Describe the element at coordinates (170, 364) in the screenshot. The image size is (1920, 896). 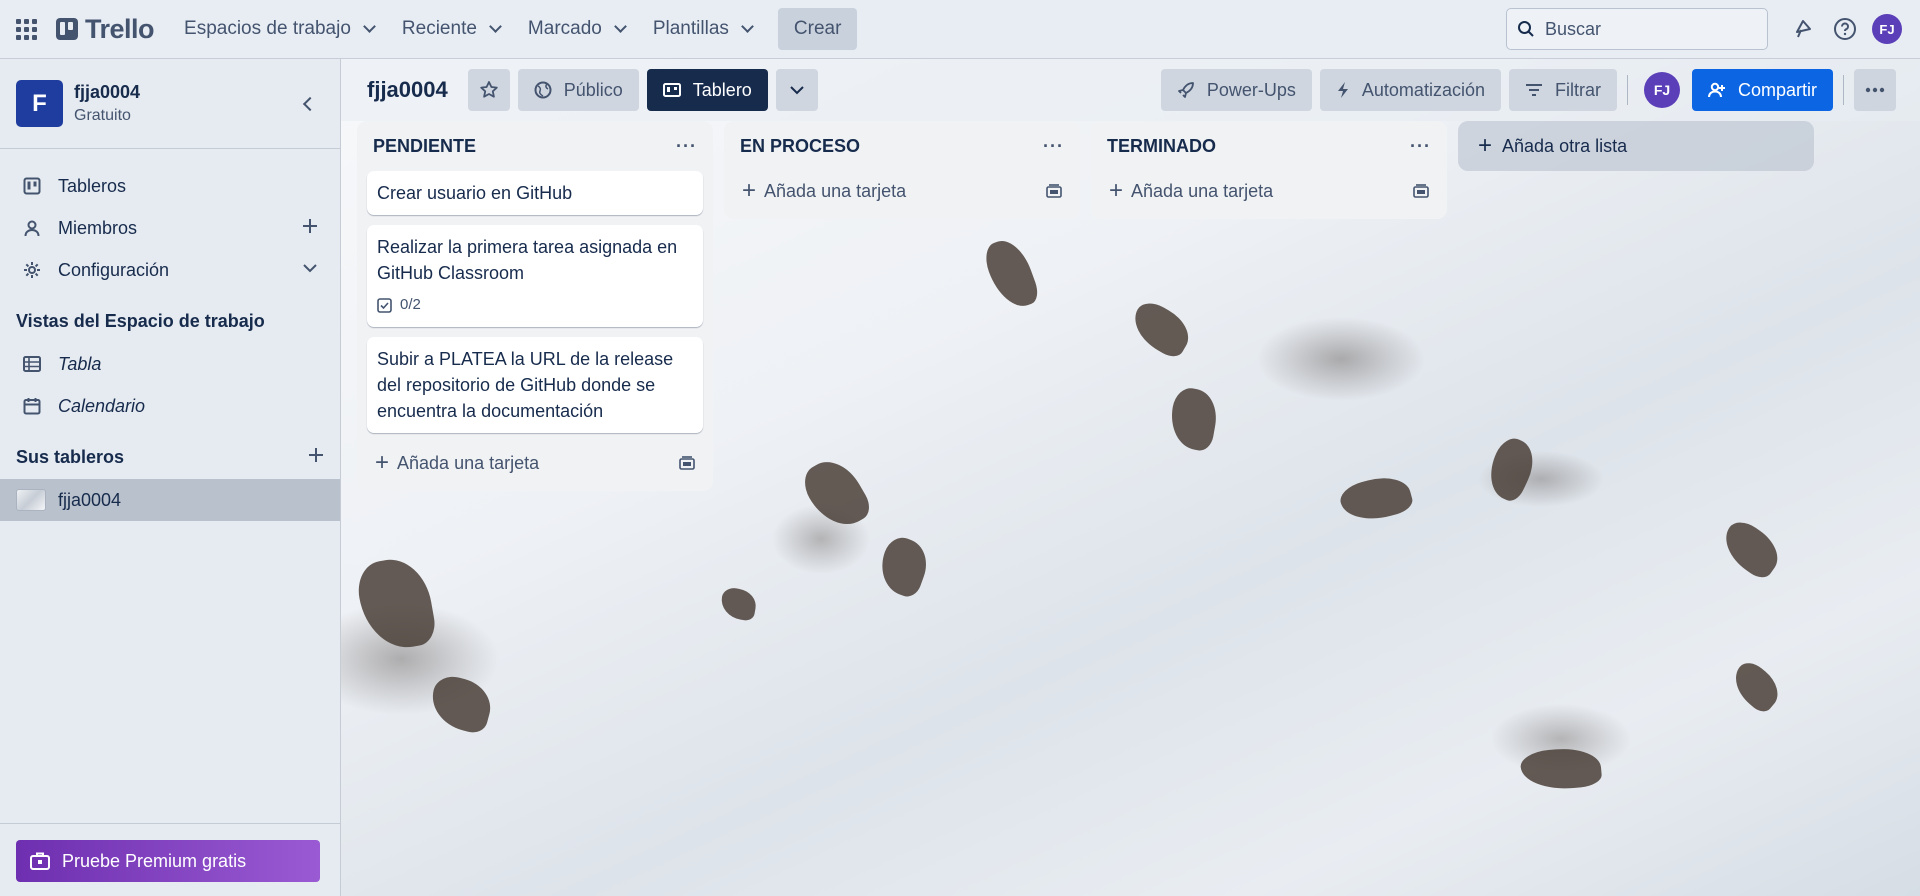
I see `sidebar-item-table: Tabla` at that location.